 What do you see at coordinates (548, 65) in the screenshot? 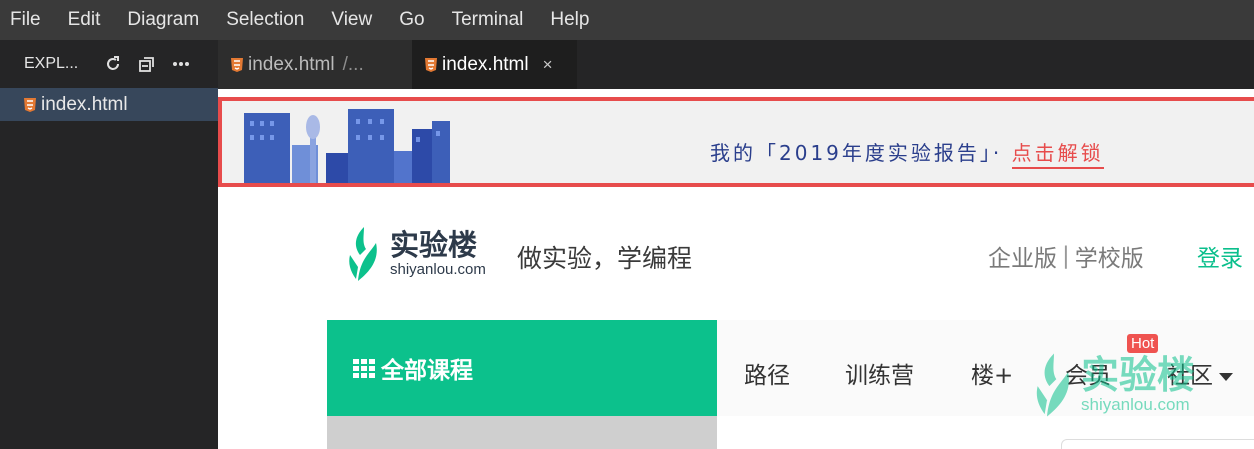
I see `close-icon: ×` at bounding box center [548, 65].